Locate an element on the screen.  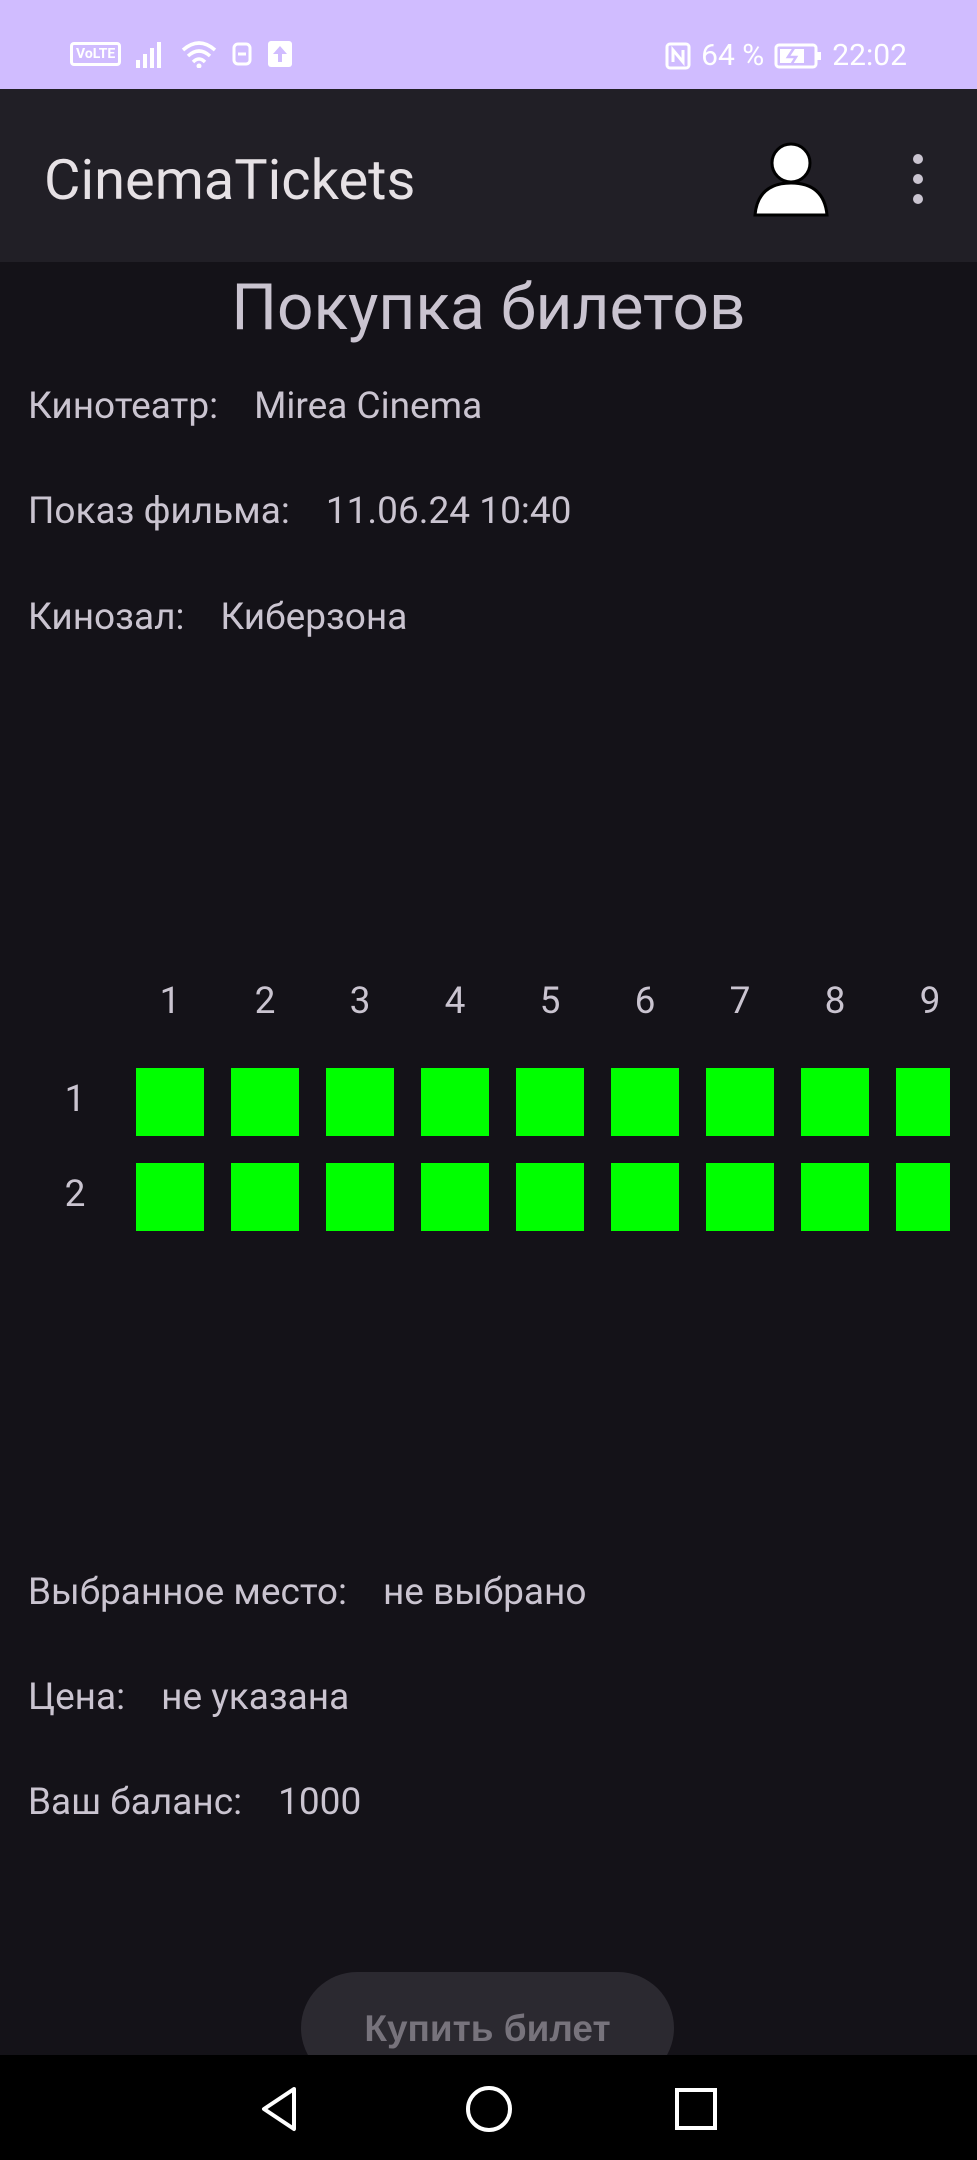
cinema-value: Mirea Cinema is located at coordinates (368, 406).